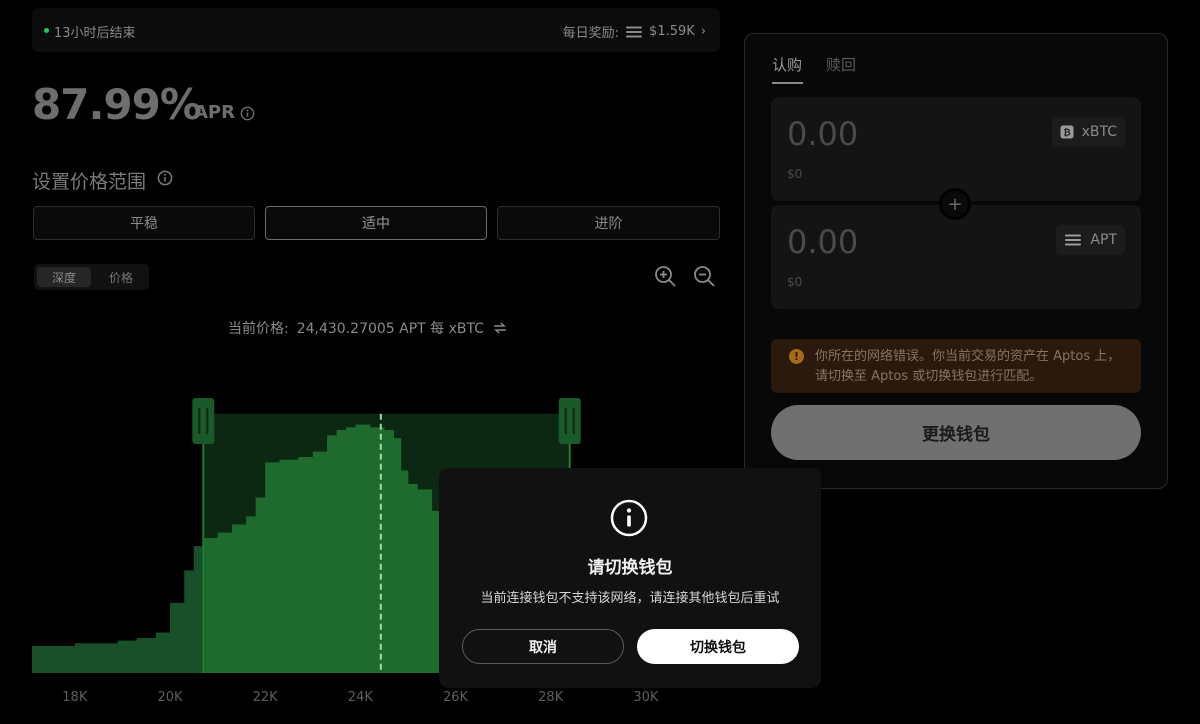 The image size is (1200, 724). Describe the element at coordinates (787, 83) in the screenshot. I see `active-tab-indicator` at that location.